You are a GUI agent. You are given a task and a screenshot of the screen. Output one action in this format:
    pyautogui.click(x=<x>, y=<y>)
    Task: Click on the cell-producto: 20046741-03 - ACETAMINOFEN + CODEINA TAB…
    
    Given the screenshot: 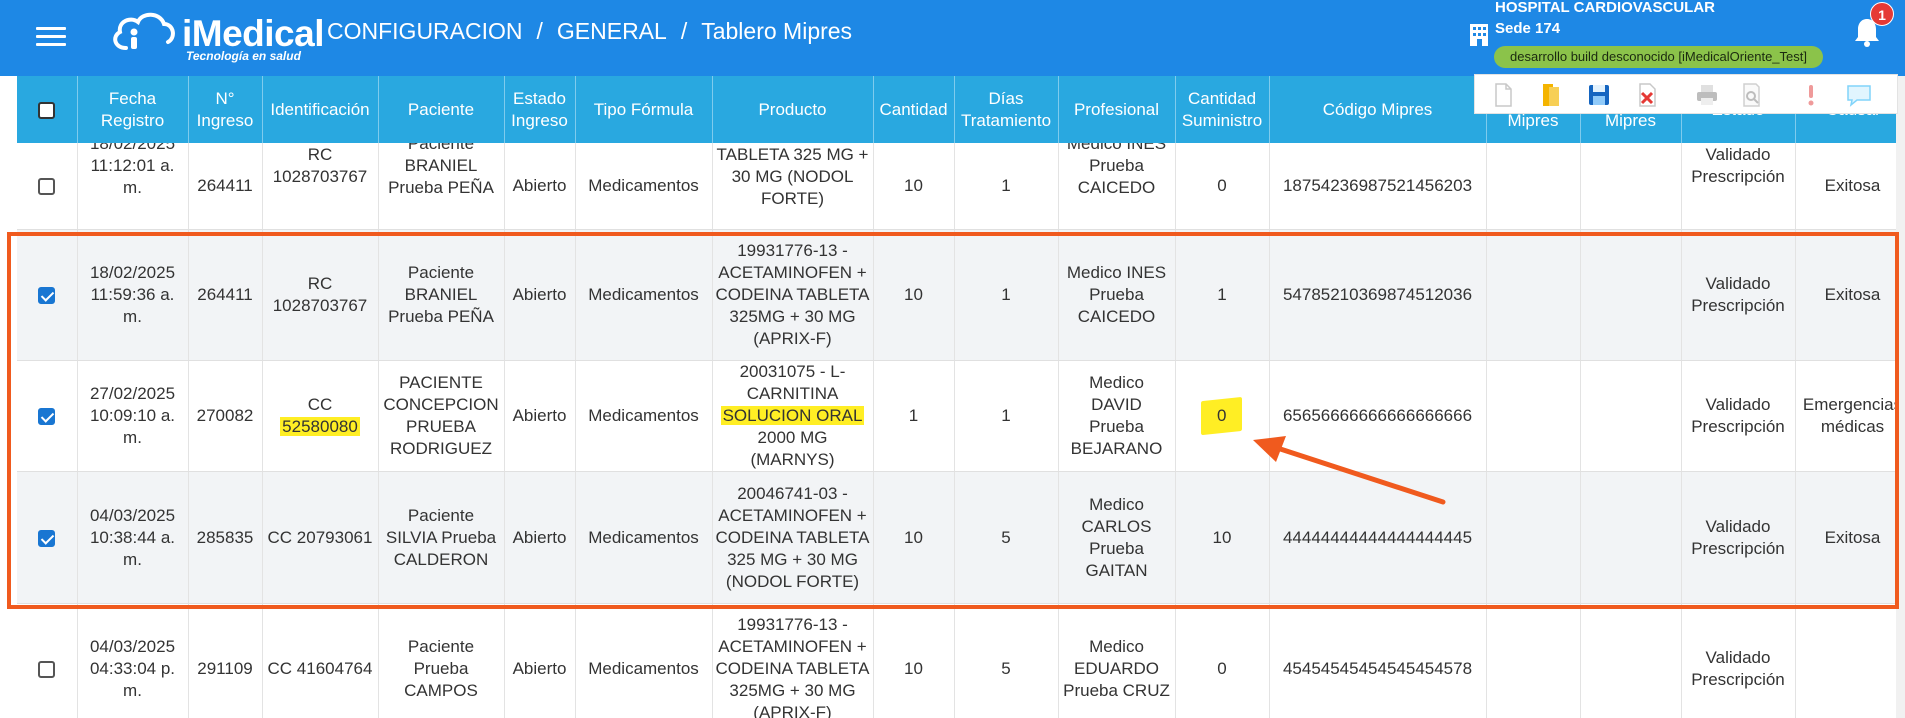 What is the action you would take?
    pyautogui.click(x=793, y=537)
    